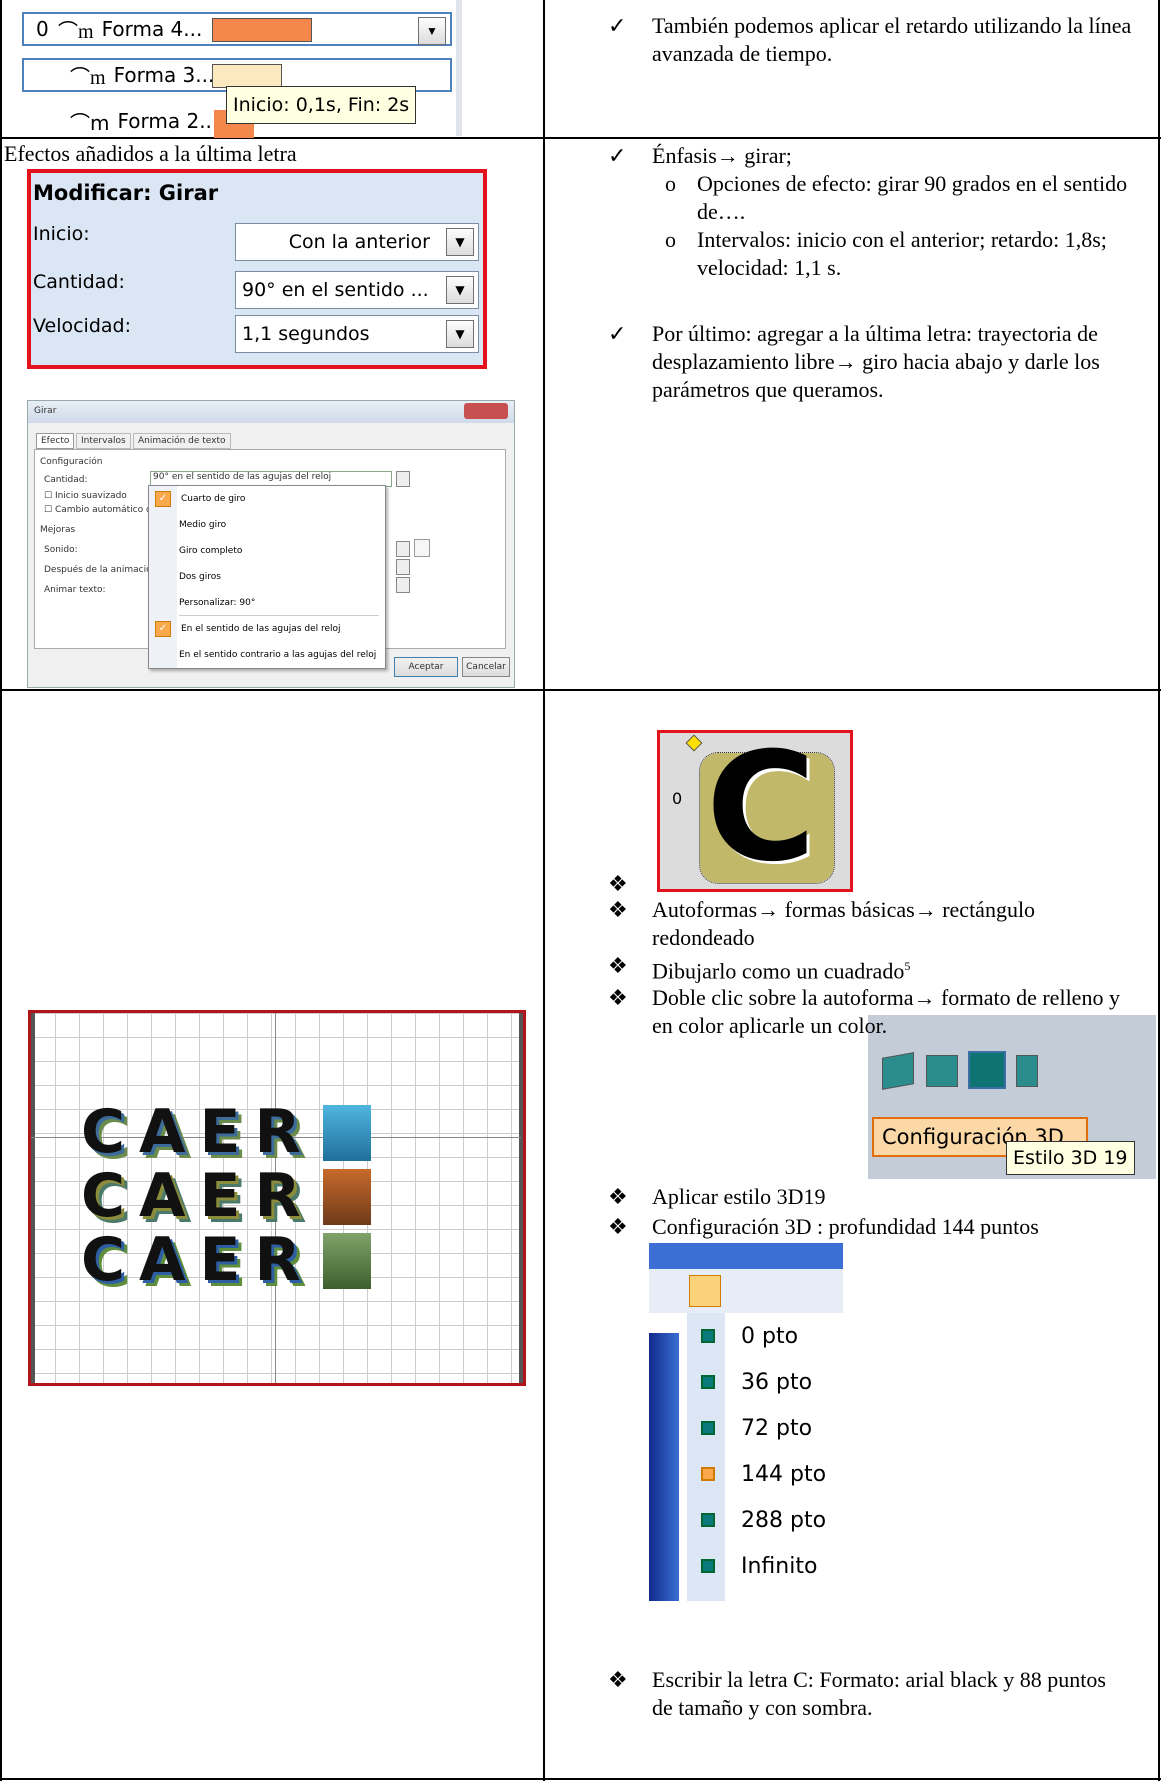  I want to click on inicio-value: Con la anterior, so click(359, 242).